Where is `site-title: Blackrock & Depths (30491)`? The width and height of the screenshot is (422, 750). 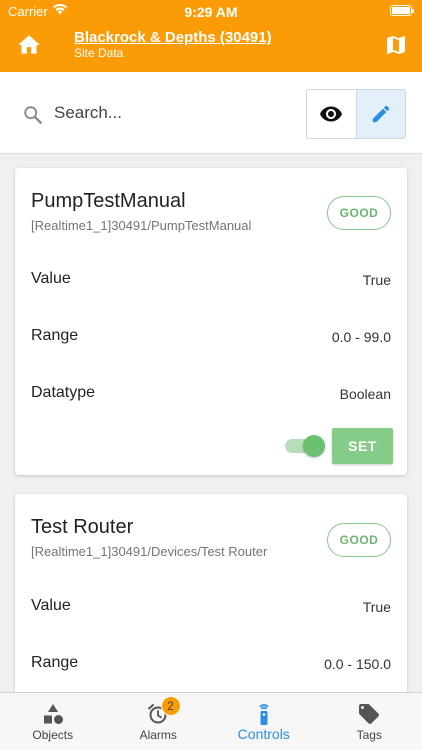
site-title: Blackrock & Depths (30491) is located at coordinates (173, 37).